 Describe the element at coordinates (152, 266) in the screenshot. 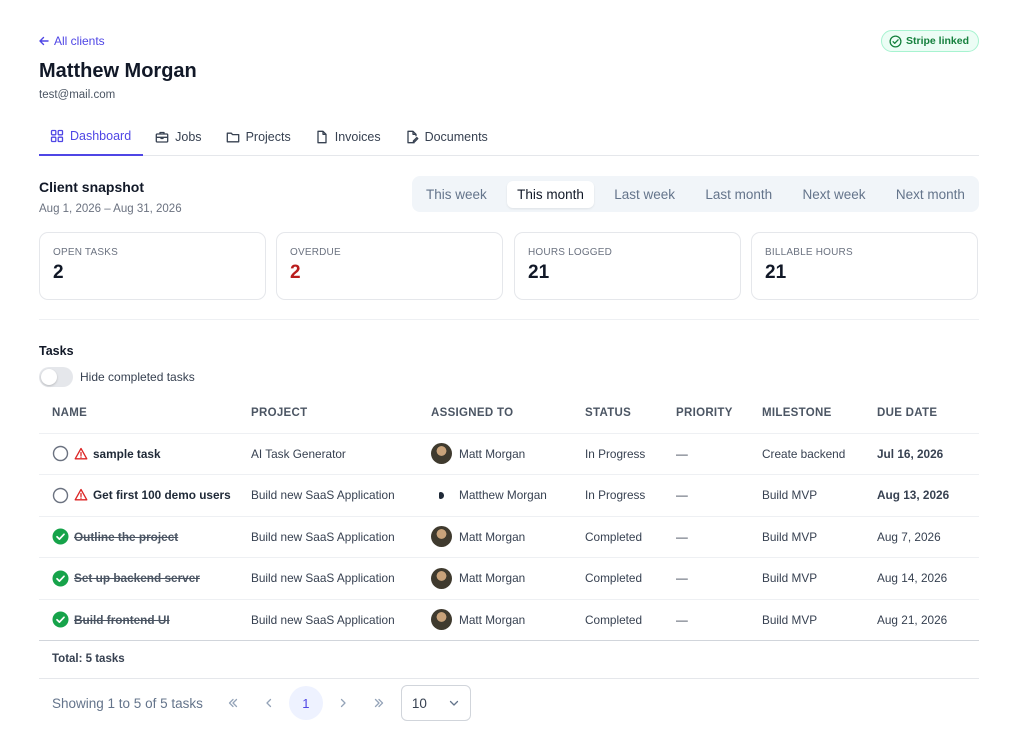

I see `stat-card-open-tasks: OPEN TASKS 2` at that location.